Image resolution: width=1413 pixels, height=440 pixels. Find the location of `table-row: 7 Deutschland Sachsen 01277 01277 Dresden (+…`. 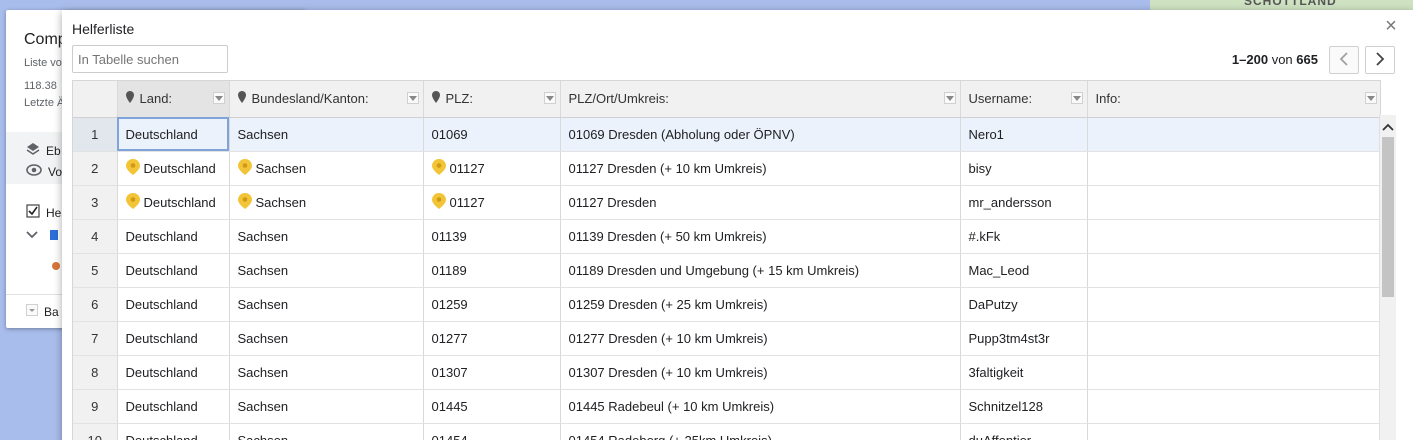

table-row: 7 Deutschland Sachsen 01277 01277 Dresden (+… is located at coordinates (726, 338).